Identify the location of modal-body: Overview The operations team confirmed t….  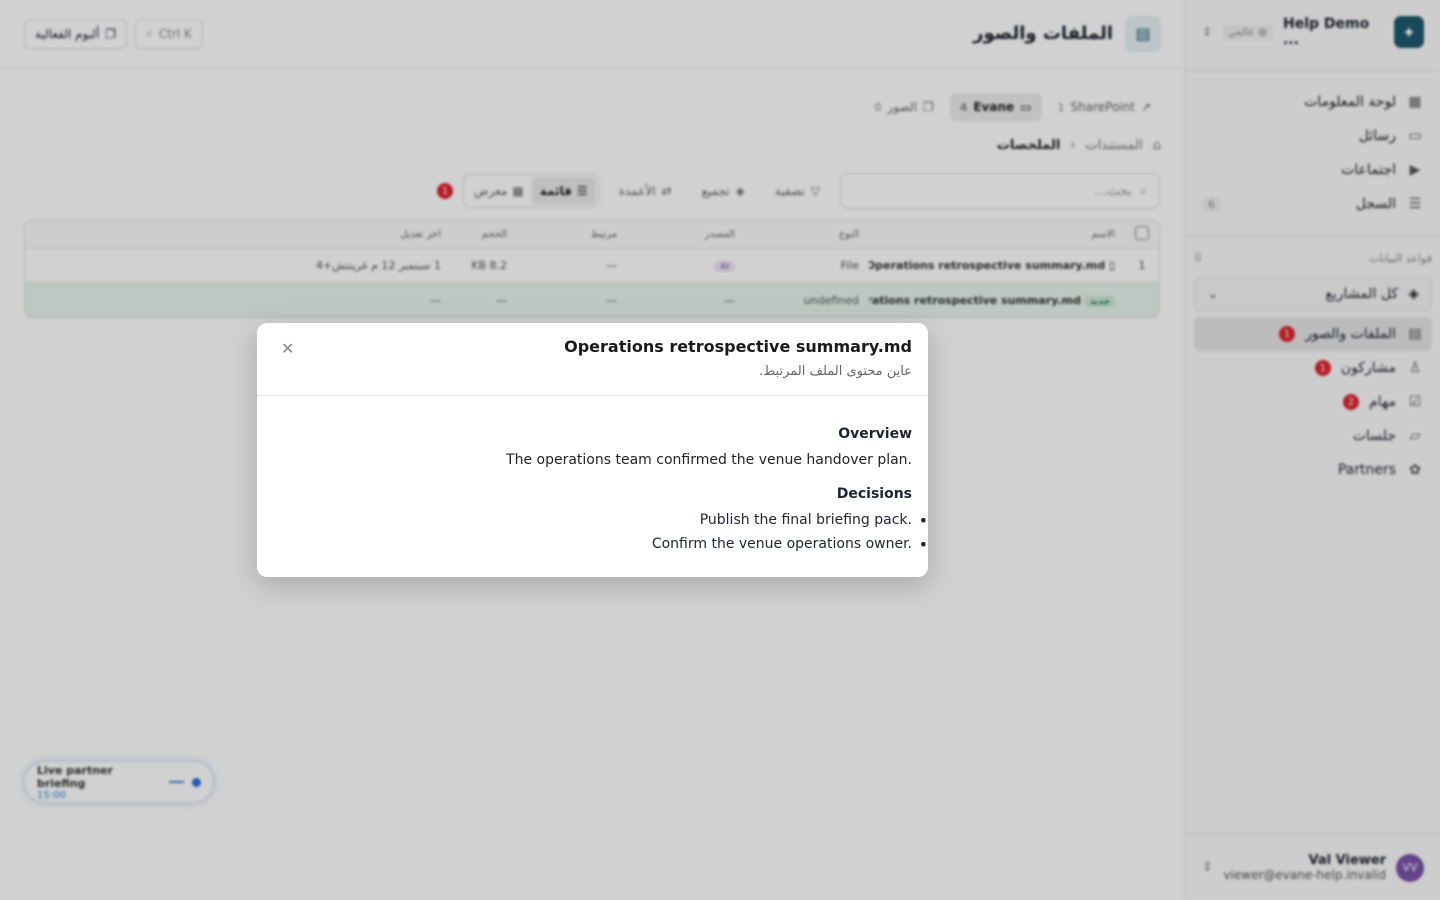
(592, 475).